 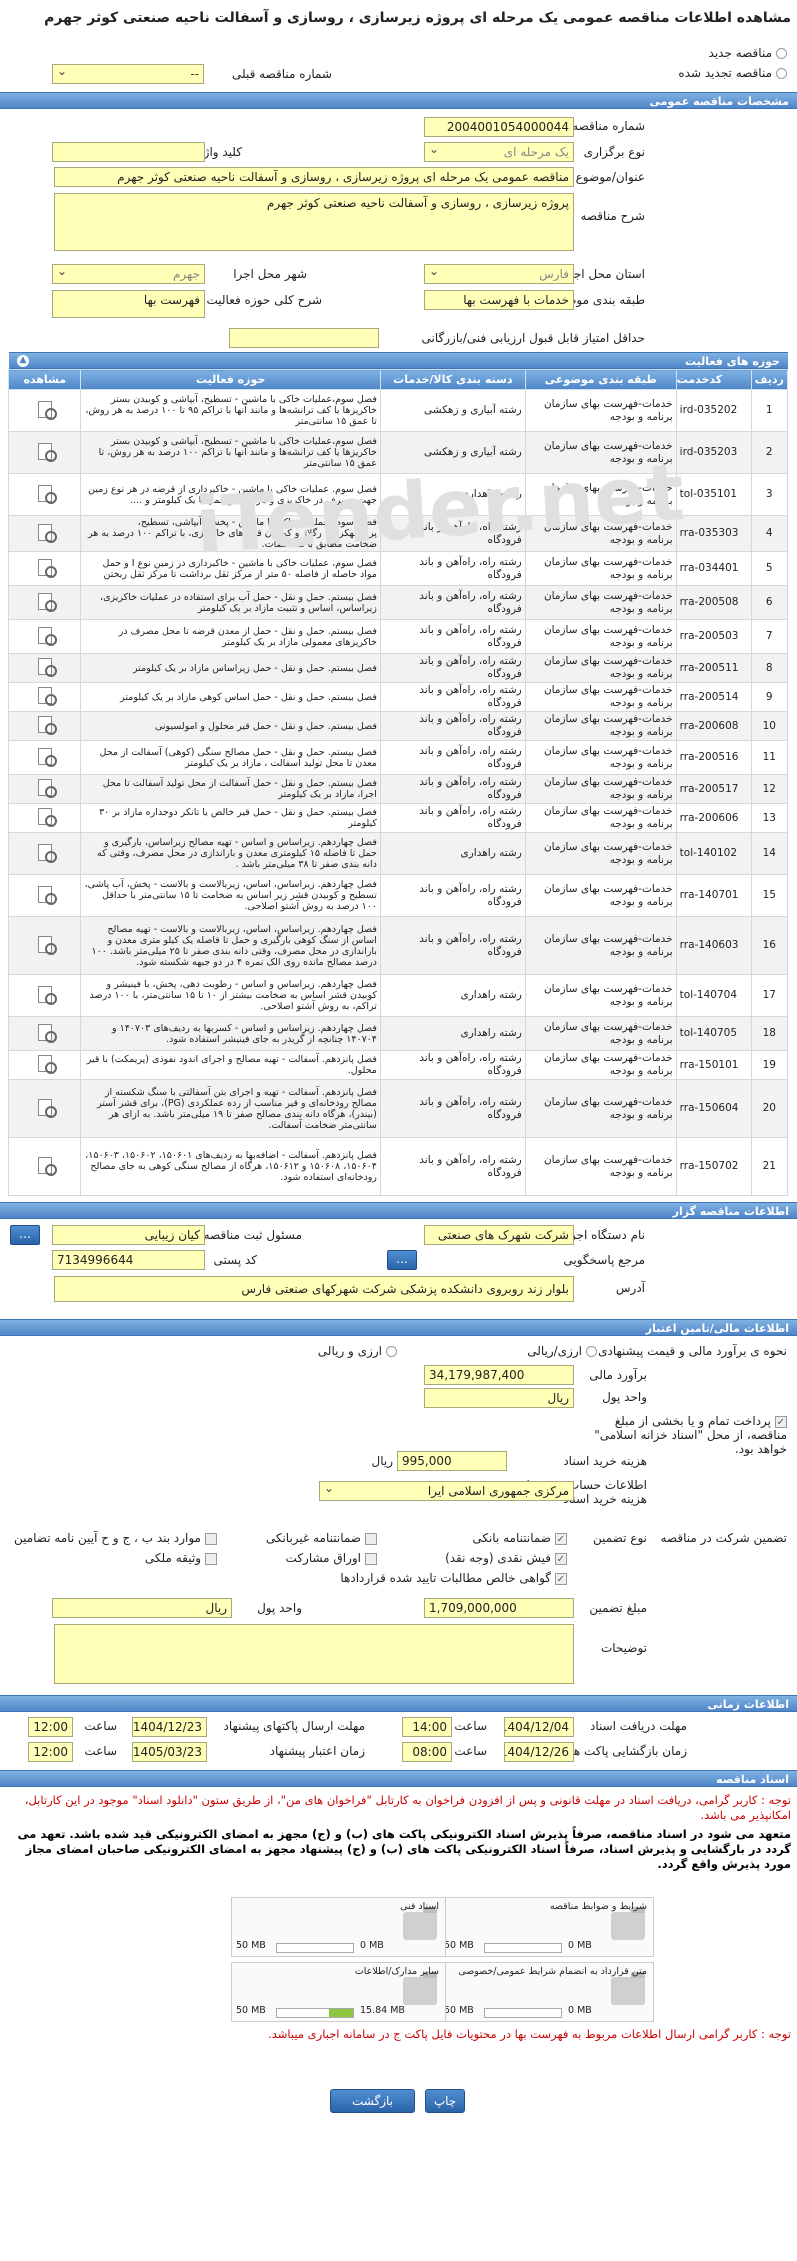 What do you see at coordinates (314, 1654) in the screenshot?
I see `notes-field` at bounding box center [314, 1654].